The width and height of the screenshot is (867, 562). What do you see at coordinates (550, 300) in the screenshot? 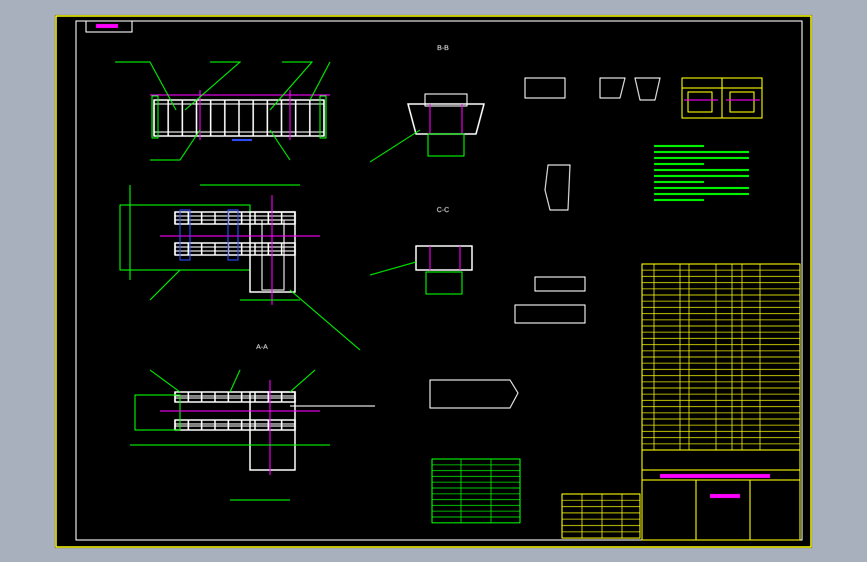
I see `plate-detail-drawing` at bounding box center [550, 300].